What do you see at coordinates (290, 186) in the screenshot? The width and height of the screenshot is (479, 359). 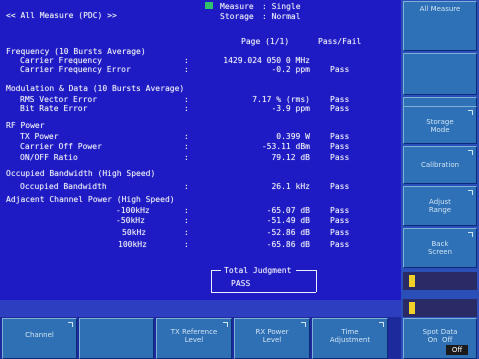 I see `row-value: 26.1 kHz` at bounding box center [290, 186].